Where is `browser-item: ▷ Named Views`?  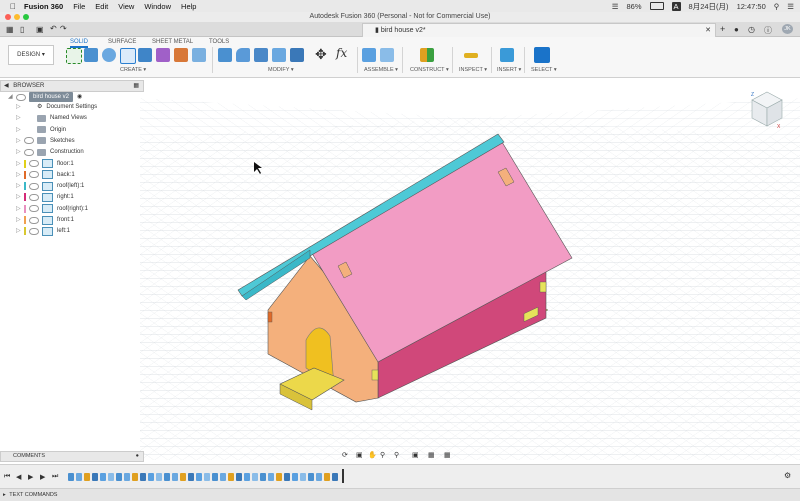
browser-item: ▷ Named Views is located at coordinates (51, 118).